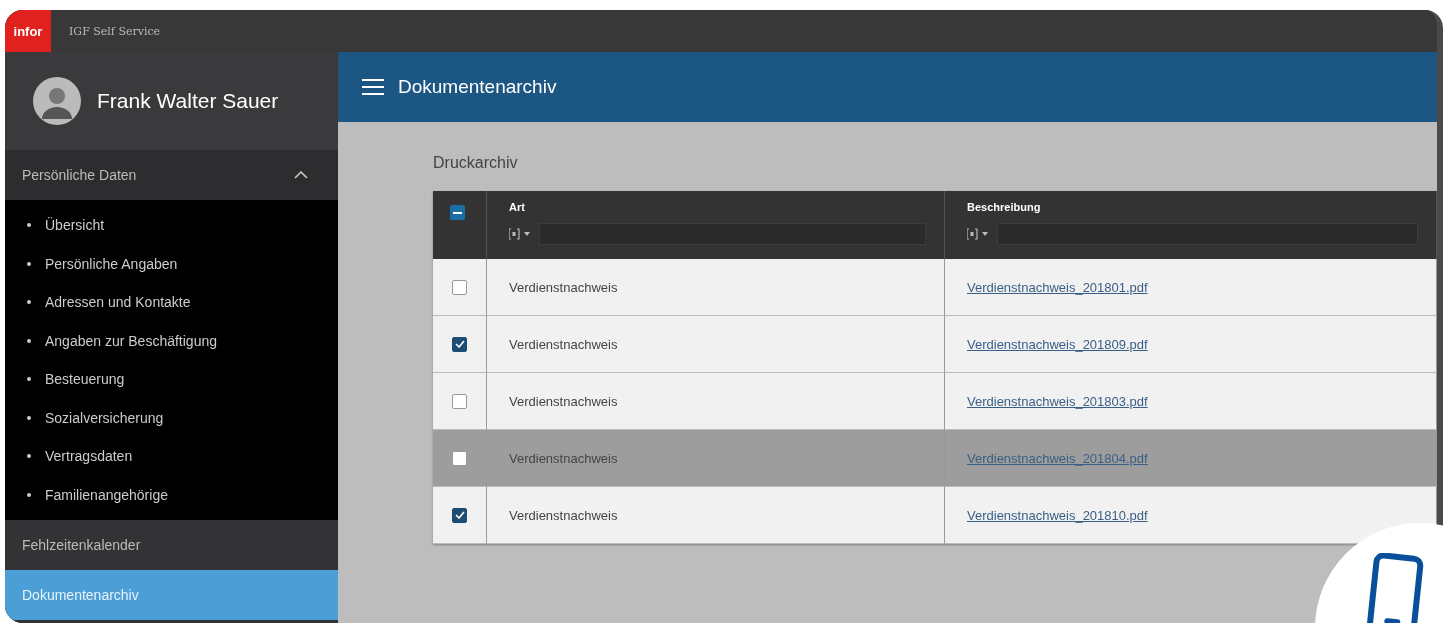 Image resolution: width=1450 pixels, height=623 pixels. What do you see at coordinates (373, 87) in the screenshot?
I see `menu-icon` at bounding box center [373, 87].